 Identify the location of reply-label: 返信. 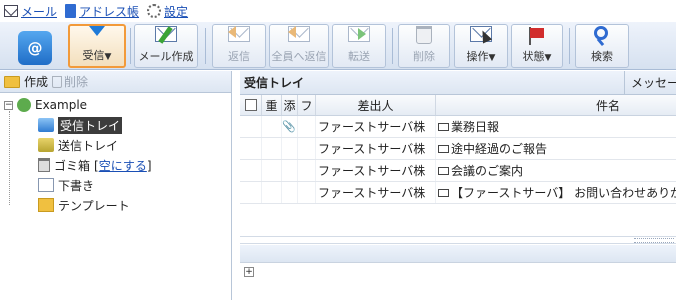
(239, 56).